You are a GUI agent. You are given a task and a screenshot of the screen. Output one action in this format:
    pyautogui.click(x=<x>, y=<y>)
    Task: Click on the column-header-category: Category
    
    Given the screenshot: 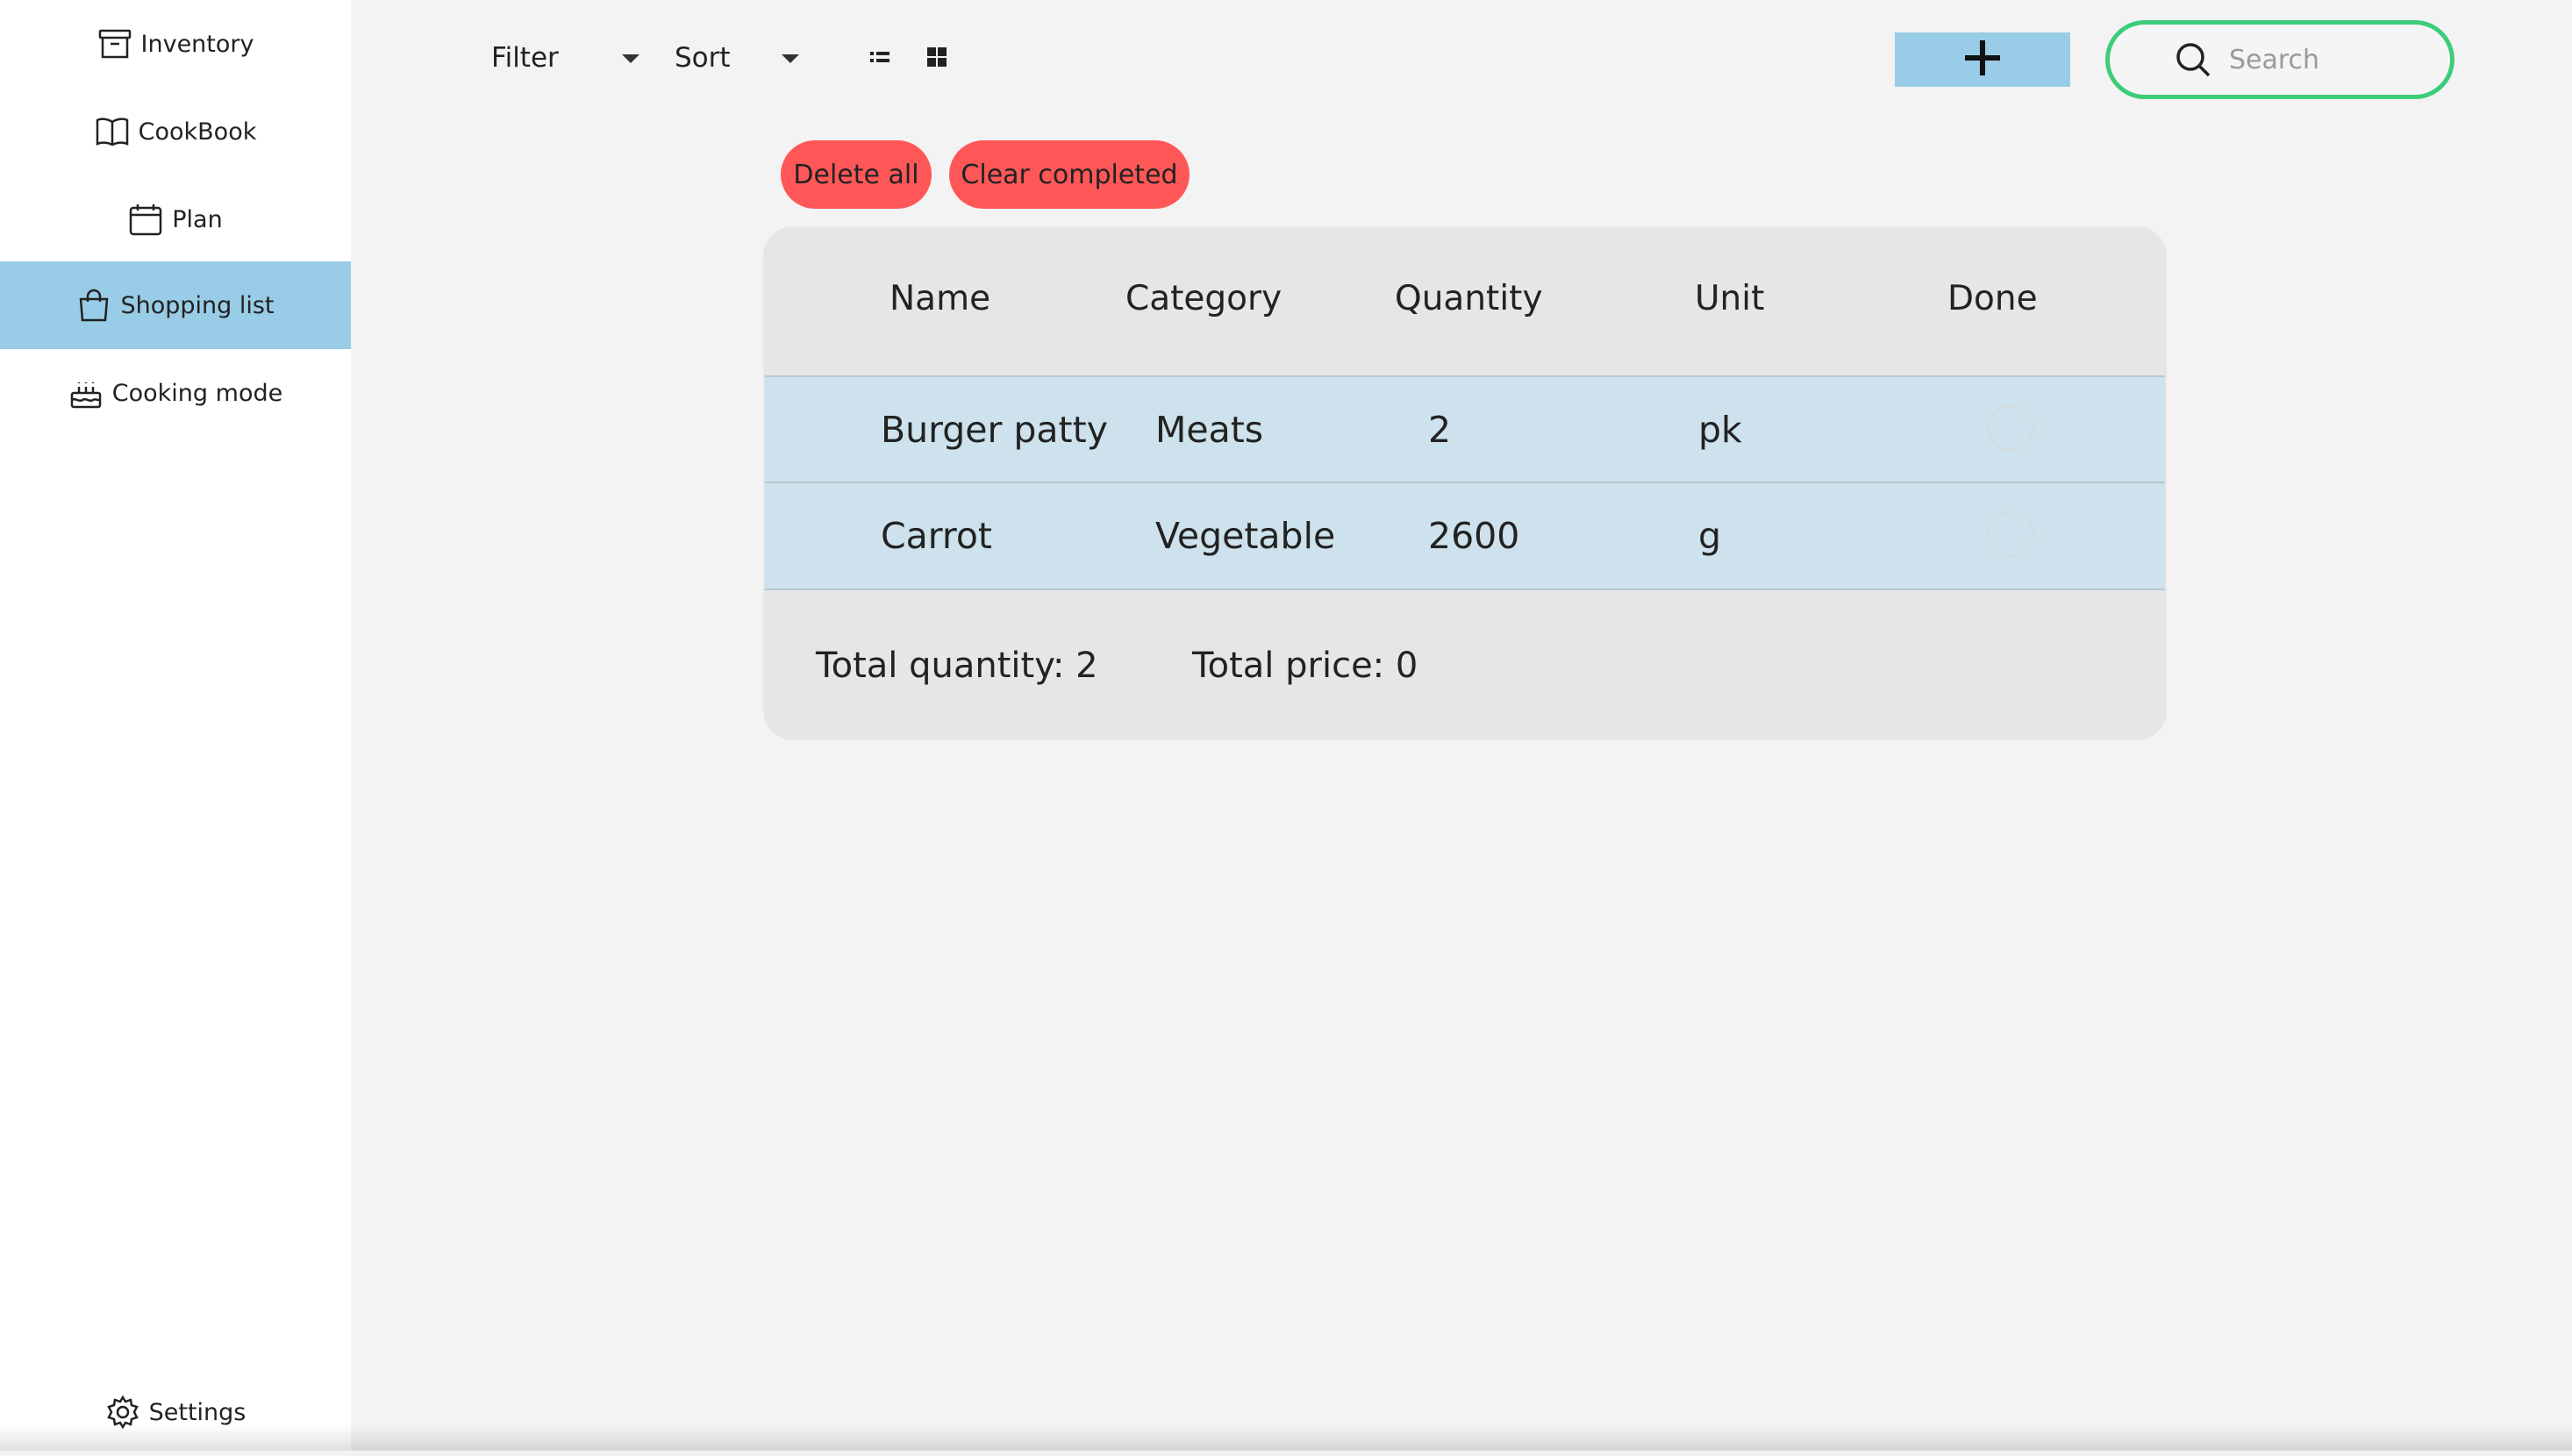 What is the action you would take?
    pyautogui.click(x=1203, y=298)
    